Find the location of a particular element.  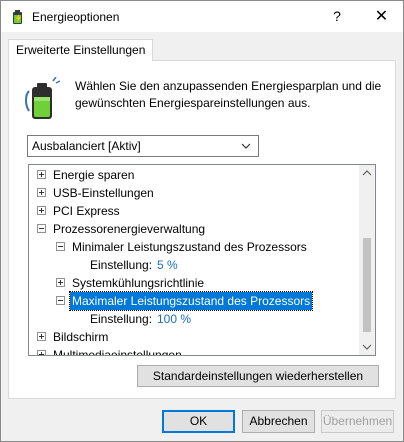

tree-item-label: Prozessorenergieverwaltung is located at coordinates (129, 229).